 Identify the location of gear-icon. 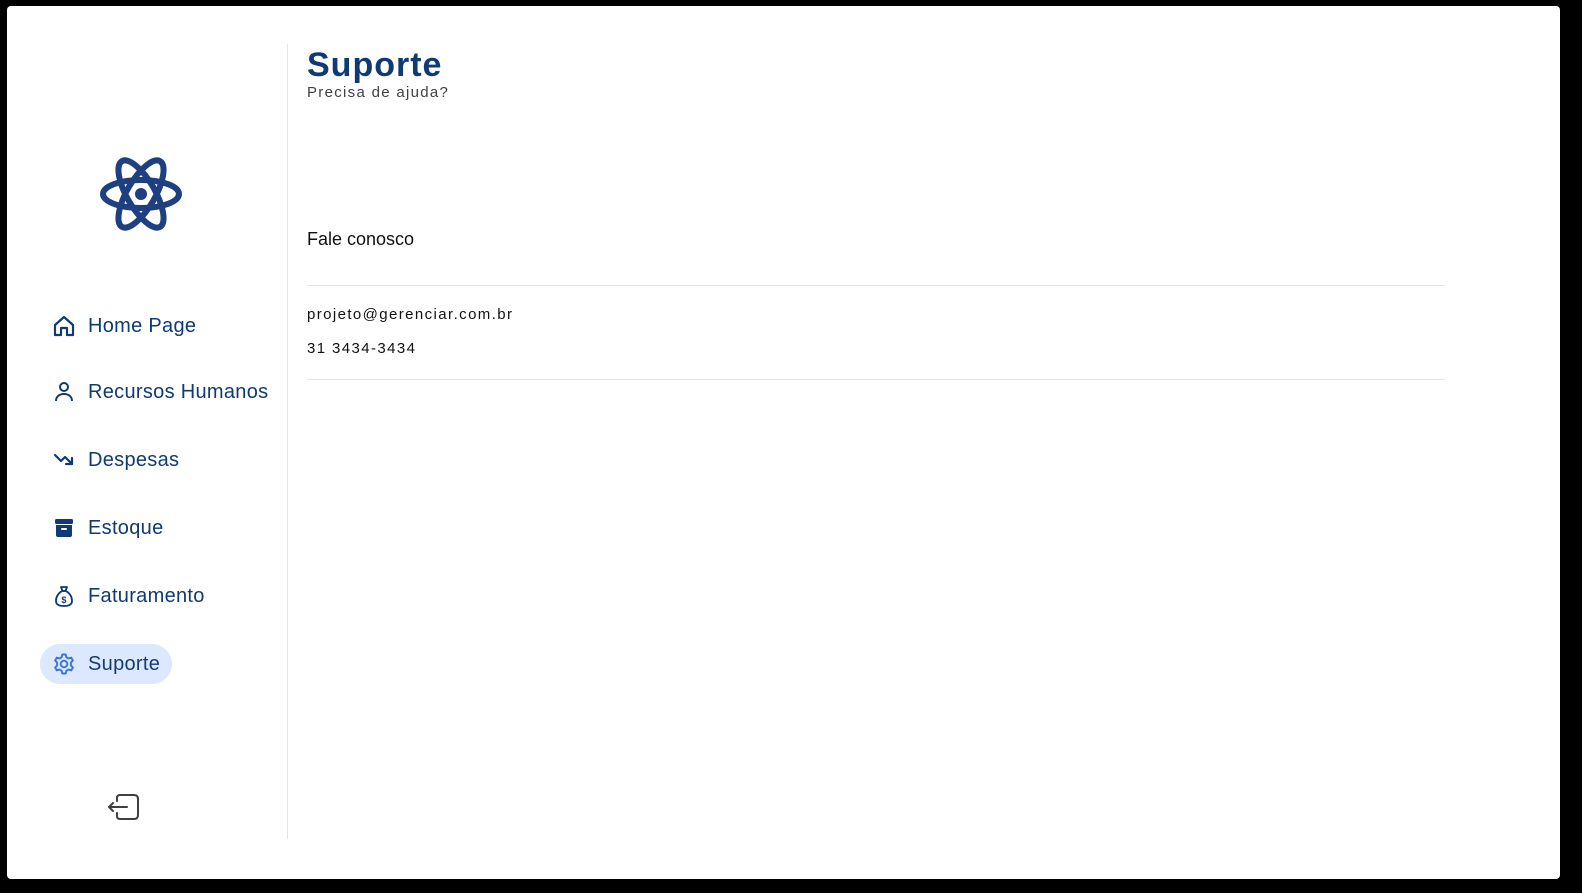
(64, 664).